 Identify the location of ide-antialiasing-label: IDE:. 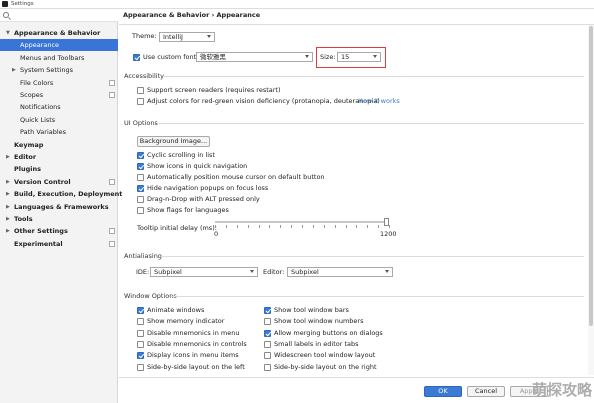
(143, 272).